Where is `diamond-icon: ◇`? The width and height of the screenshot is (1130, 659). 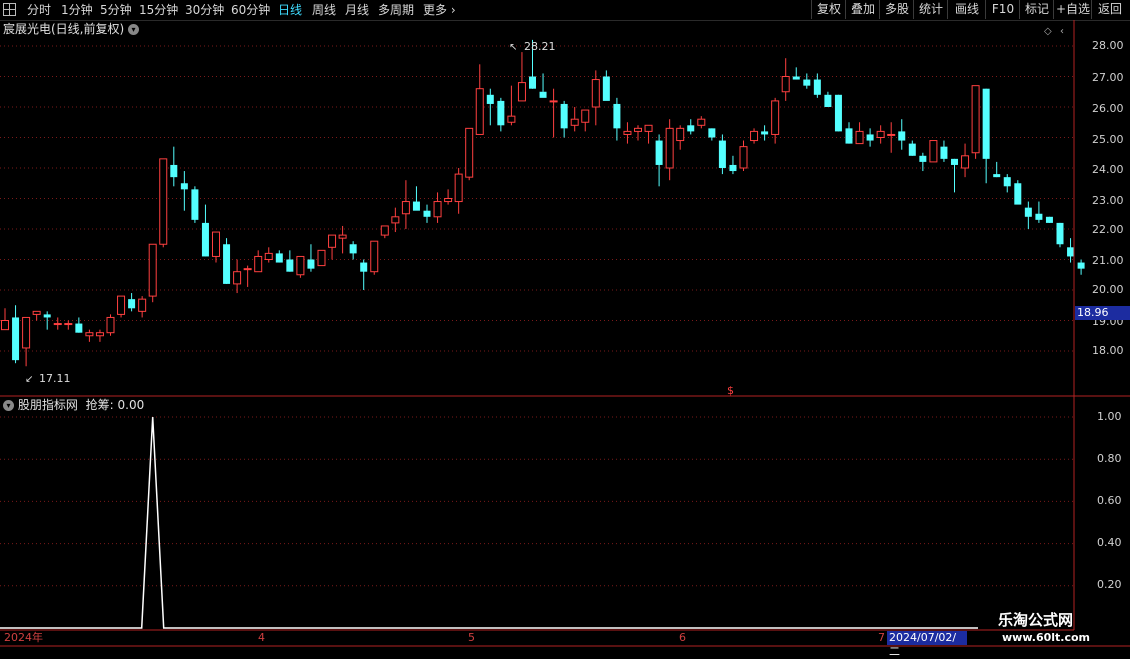 diamond-icon: ◇ is located at coordinates (1048, 31).